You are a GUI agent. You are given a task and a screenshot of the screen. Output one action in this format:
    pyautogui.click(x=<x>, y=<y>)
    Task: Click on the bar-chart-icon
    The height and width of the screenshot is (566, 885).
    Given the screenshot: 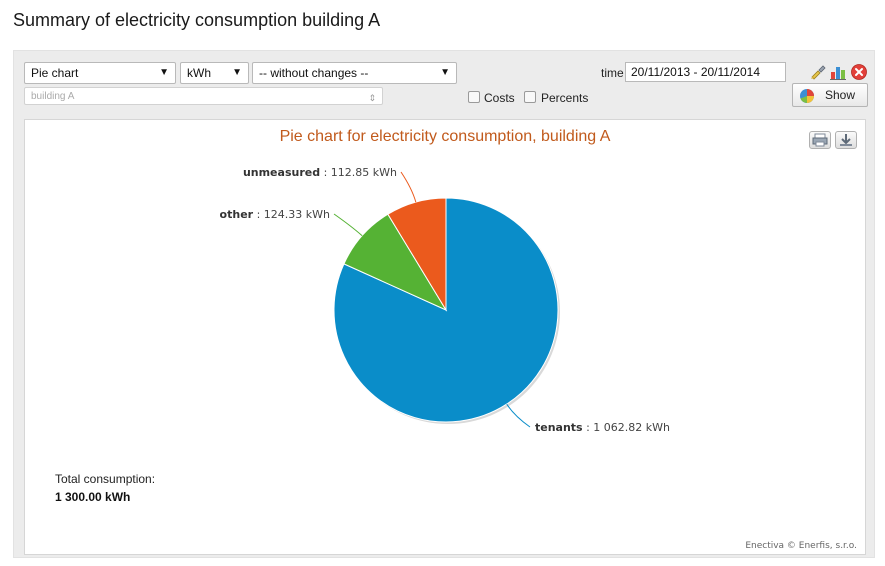 What is the action you would take?
    pyautogui.click(x=838, y=72)
    